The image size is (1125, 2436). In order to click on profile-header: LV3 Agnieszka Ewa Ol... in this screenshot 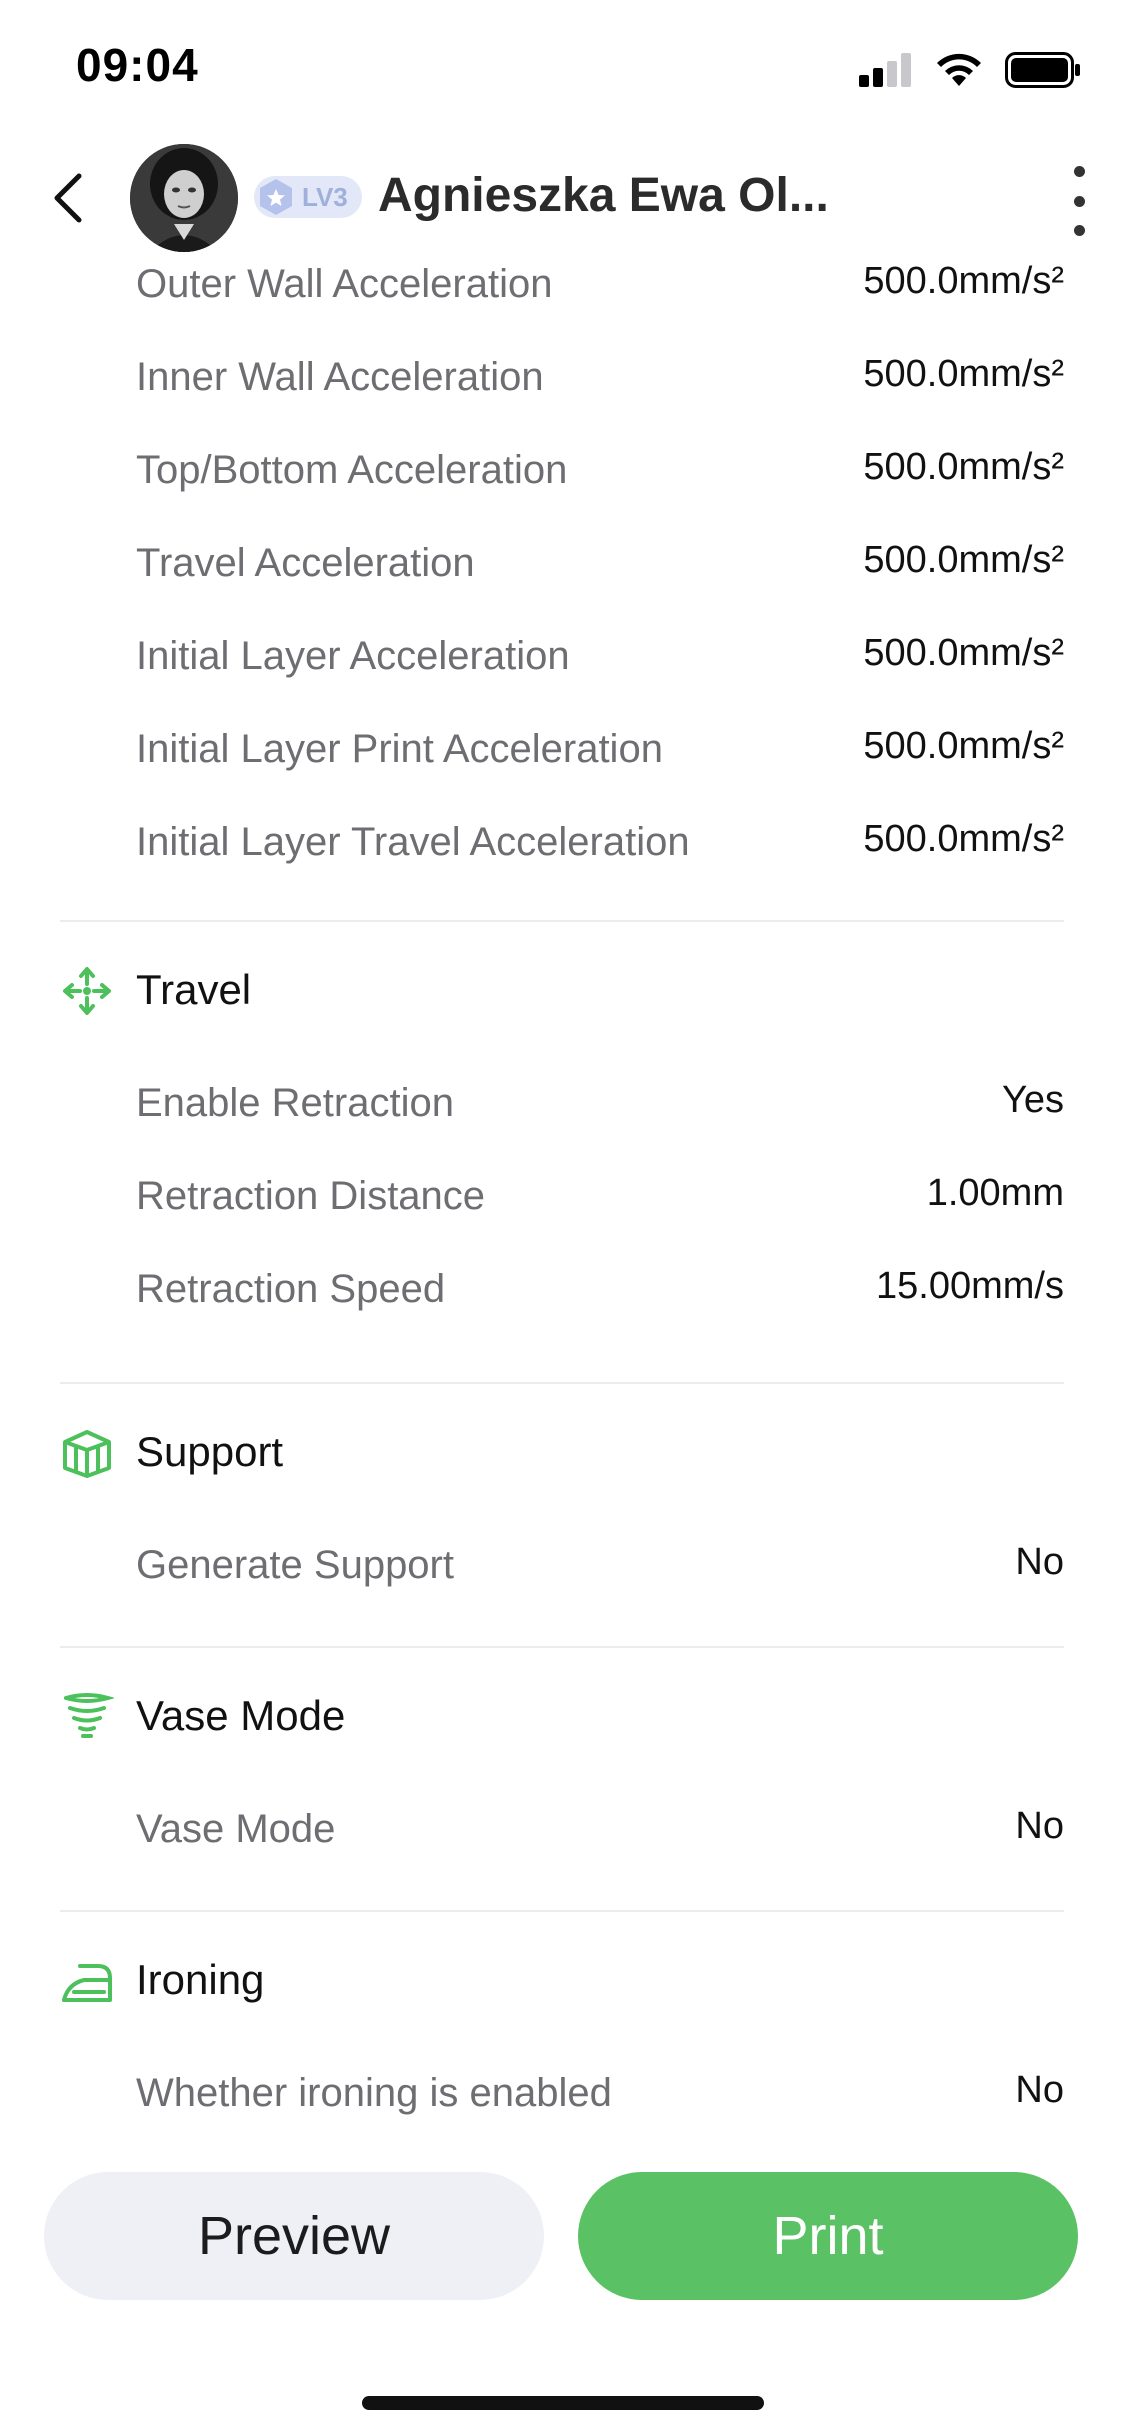, I will do `click(562, 200)`.